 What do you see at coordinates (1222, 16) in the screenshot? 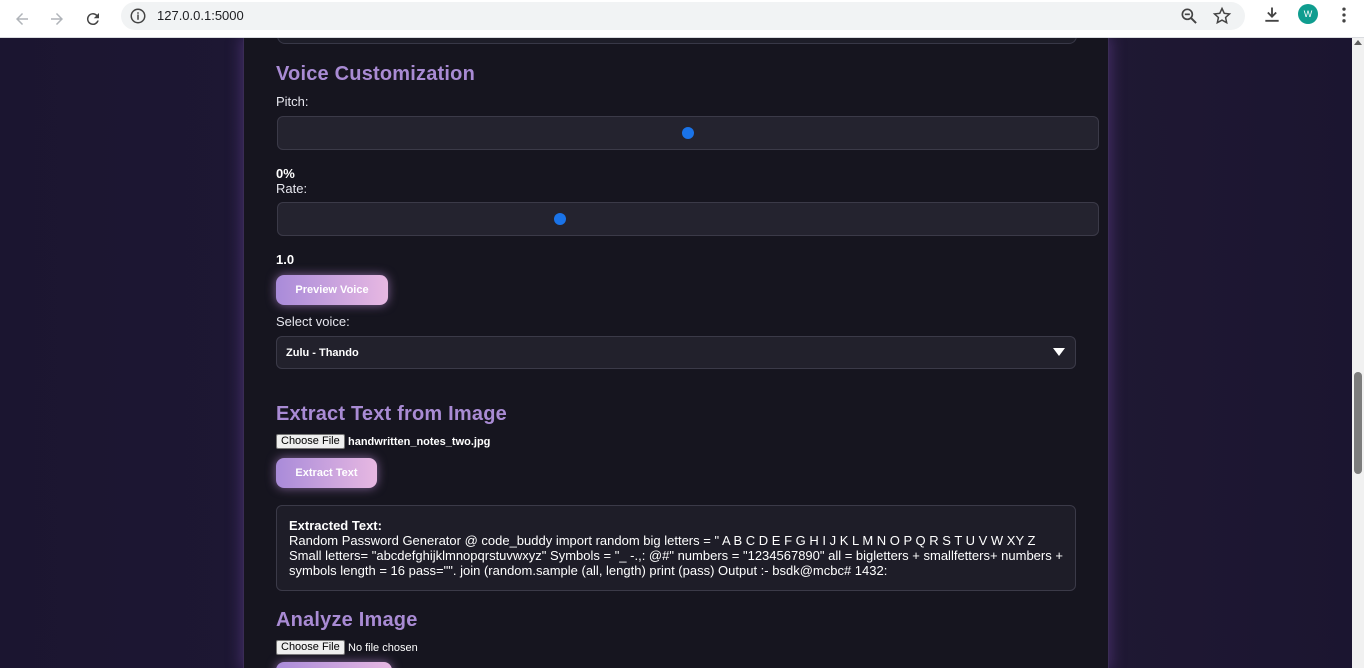
I see `star-icon` at bounding box center [1222, 16].